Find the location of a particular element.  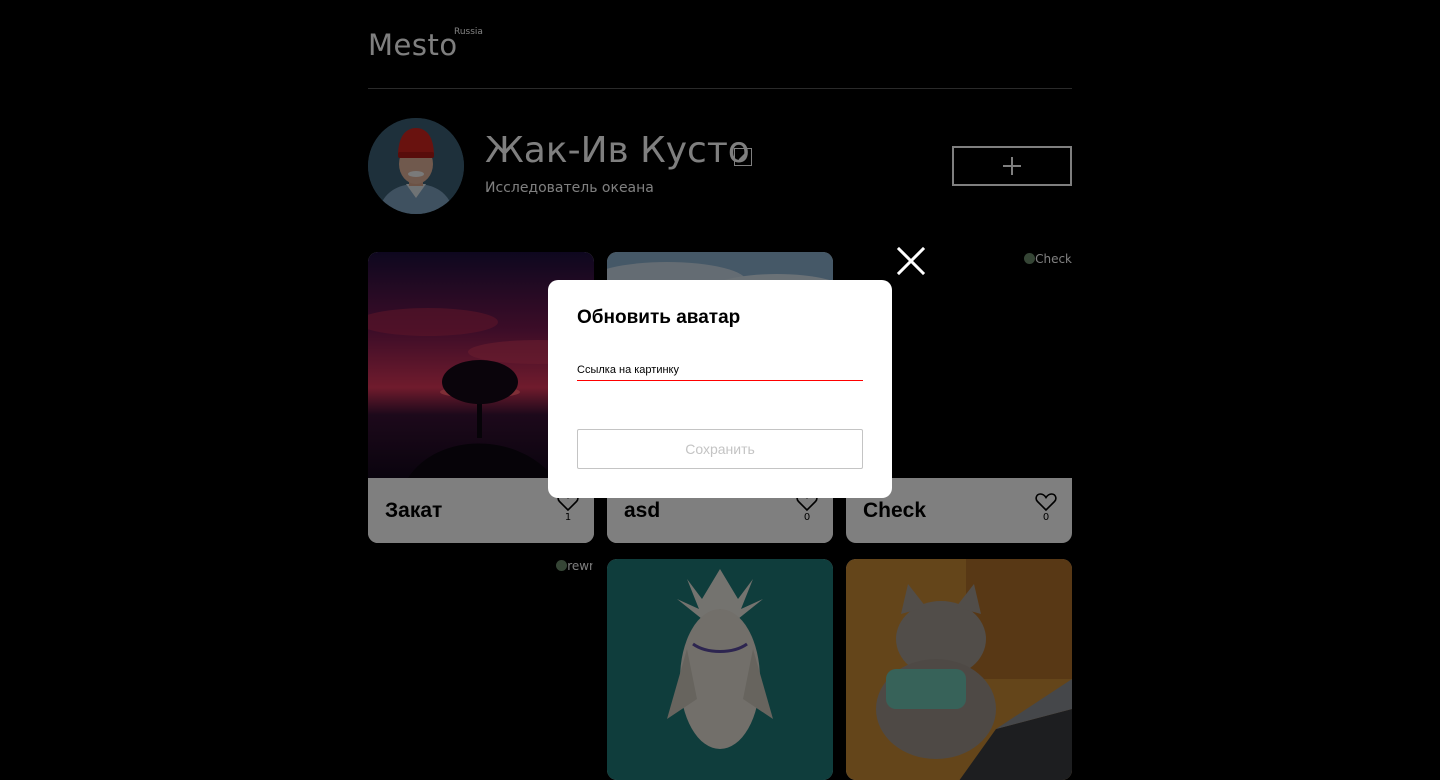

close-icon is located at coordinates (911, 261).